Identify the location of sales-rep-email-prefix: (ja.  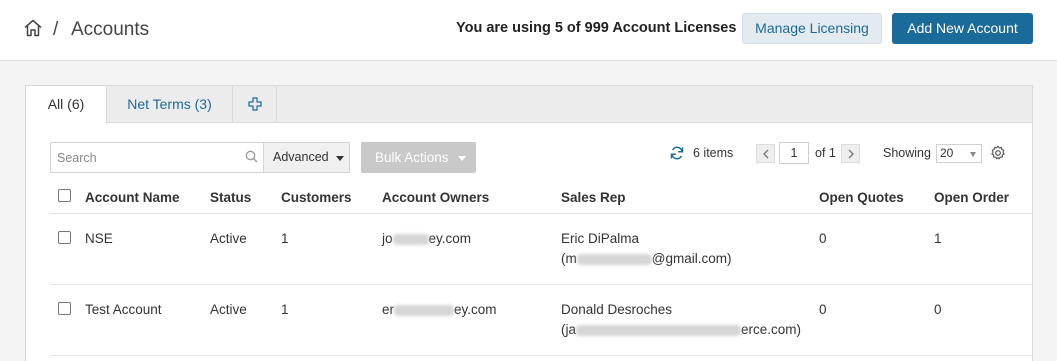
(569, 329).